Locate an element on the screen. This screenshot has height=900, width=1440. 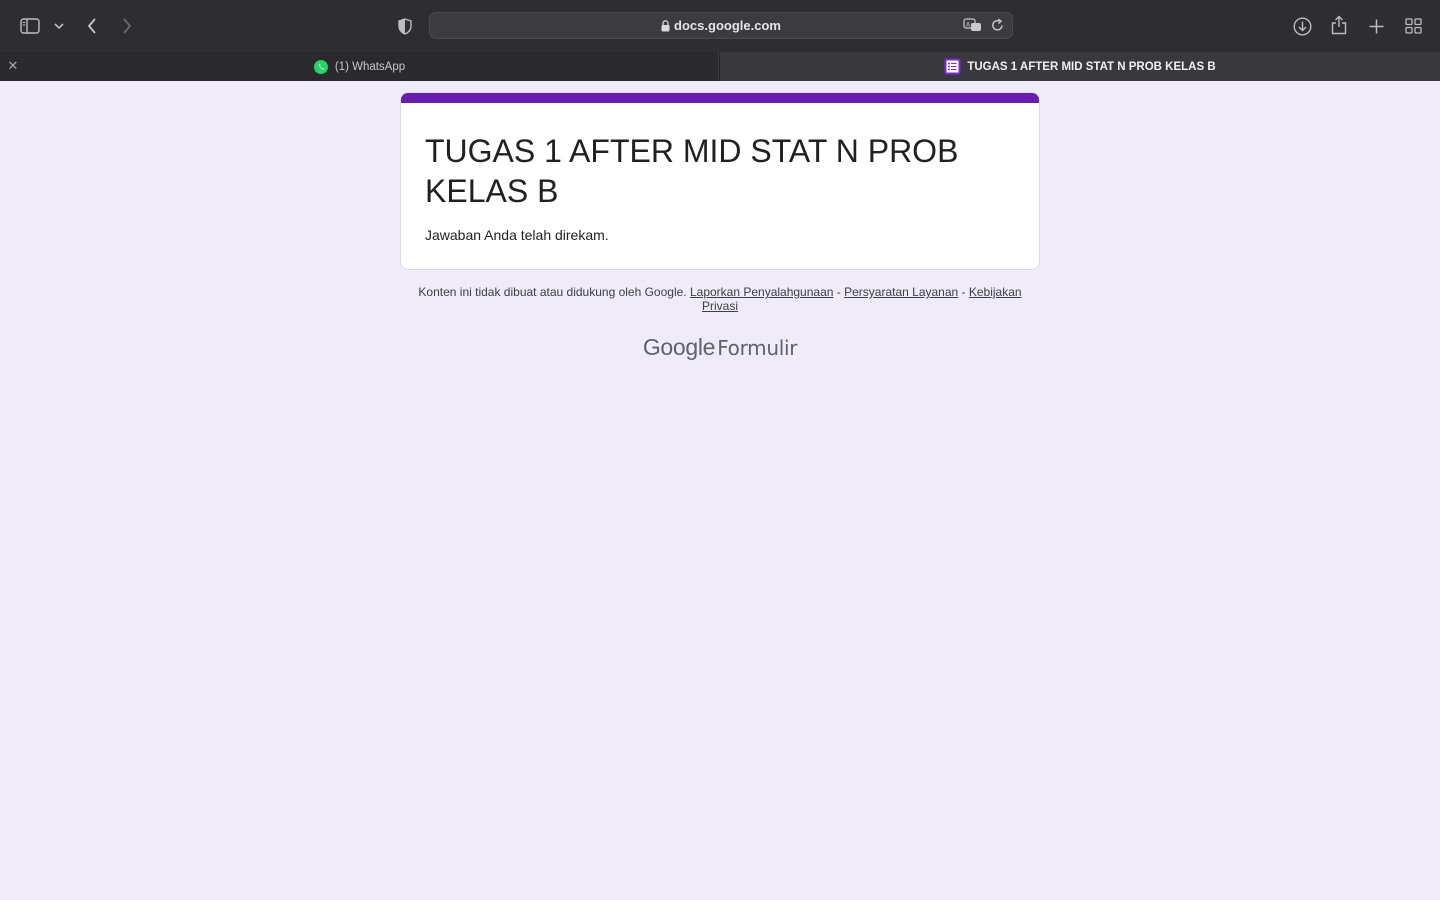
logo-product: Formulir is located at coordinates (757, 348).